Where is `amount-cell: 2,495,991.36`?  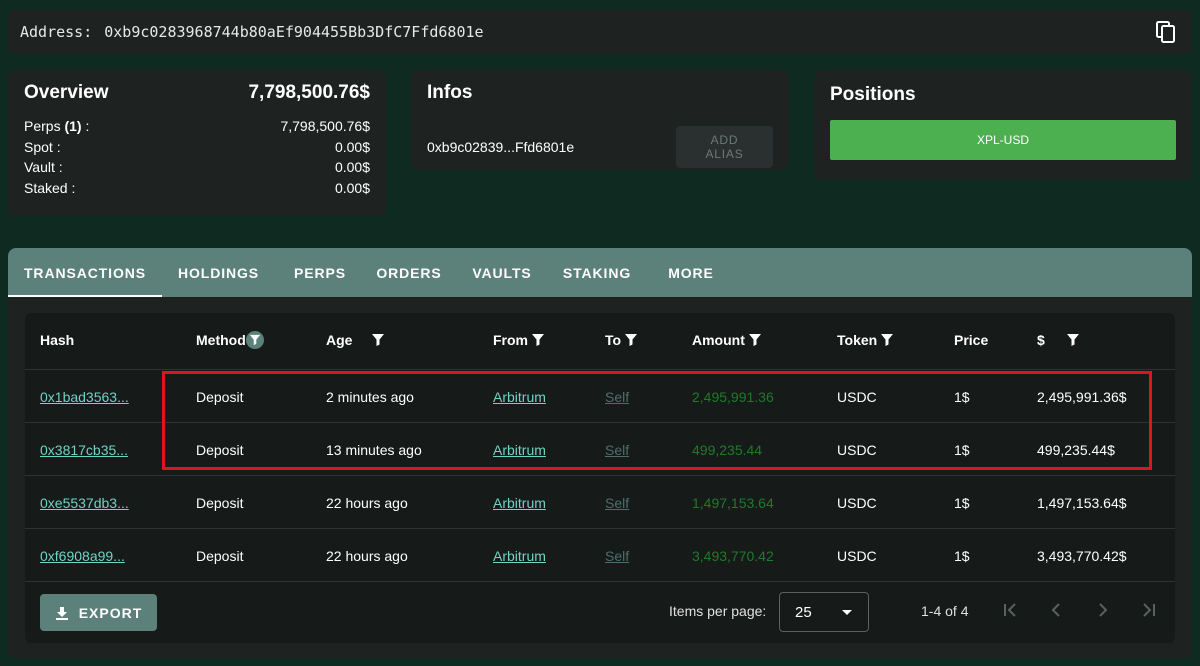 amount-cell: 2,495,991.36 is located at coordinates (733, 396).